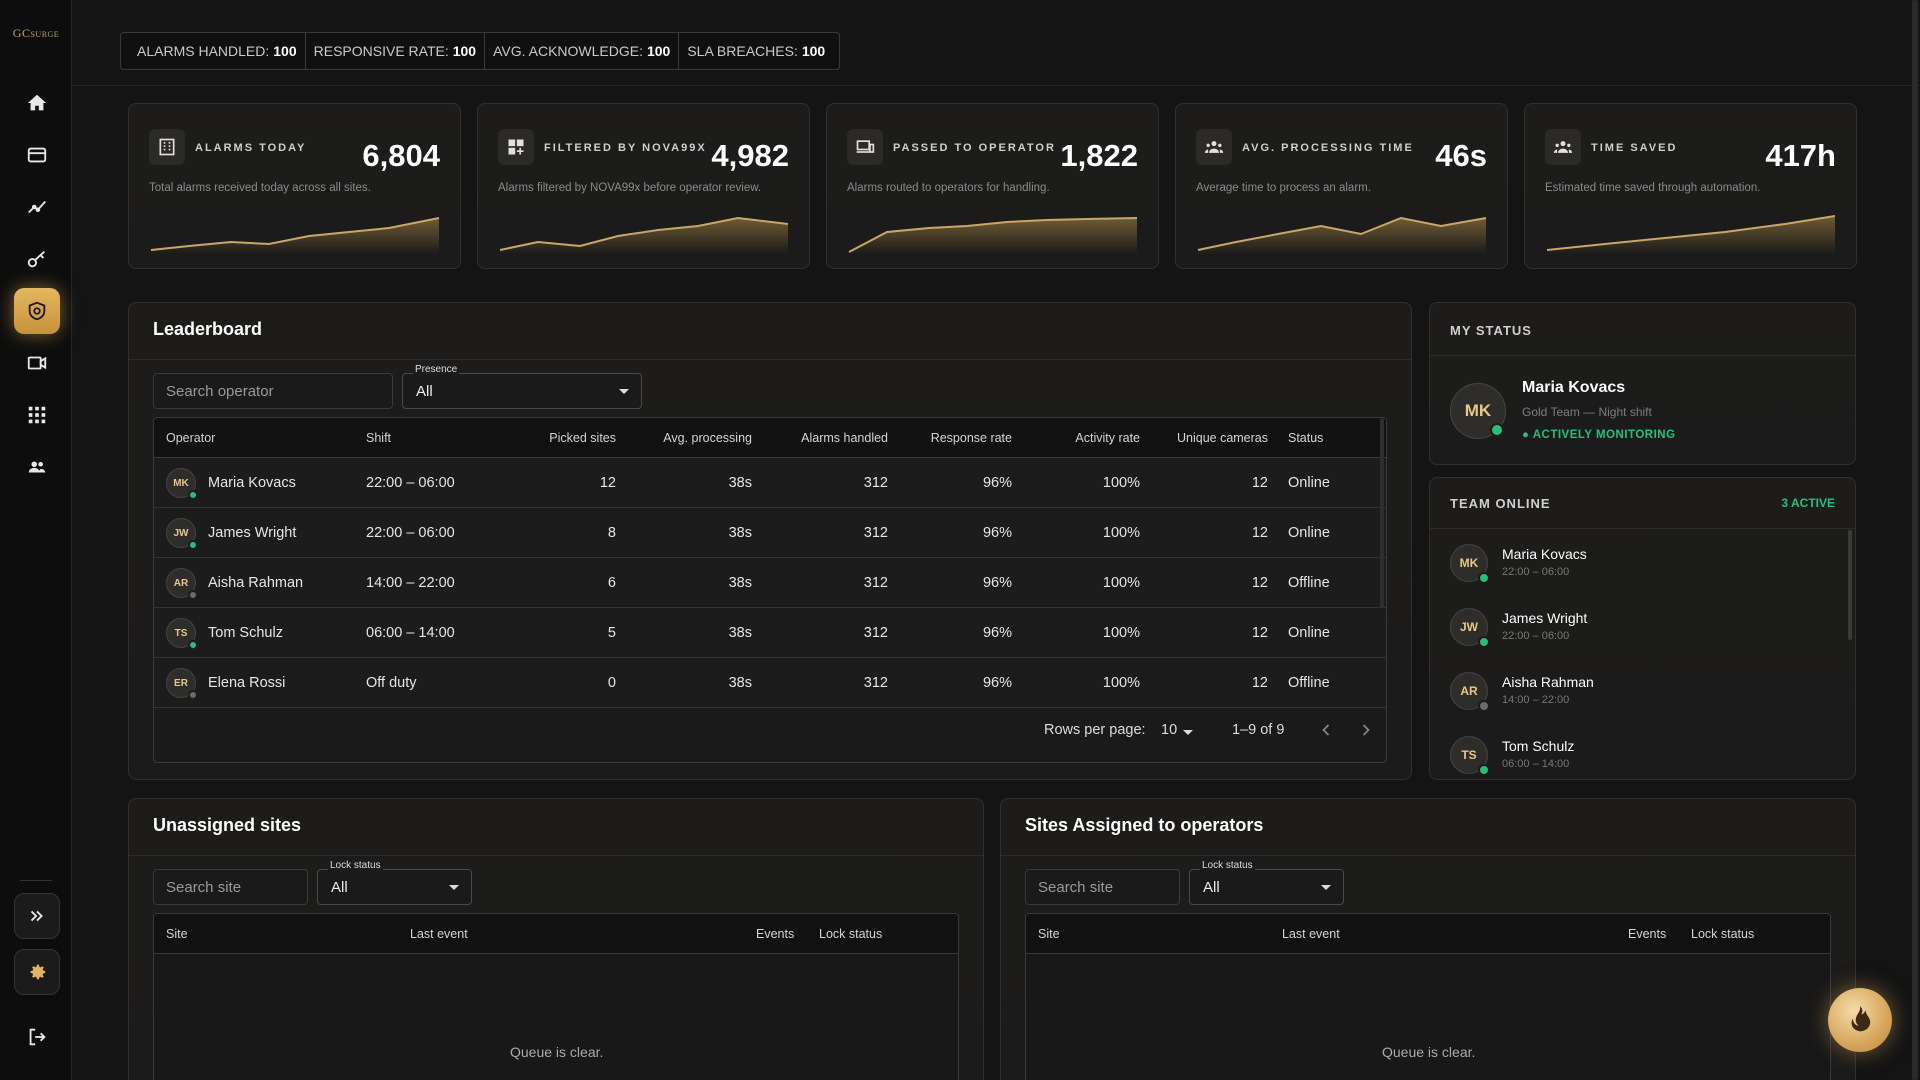 The image size is (1920, 1080). Describe the element at coordinates (1860, 1020) in the screenshot. I see `flame-assistant-button` at that location.